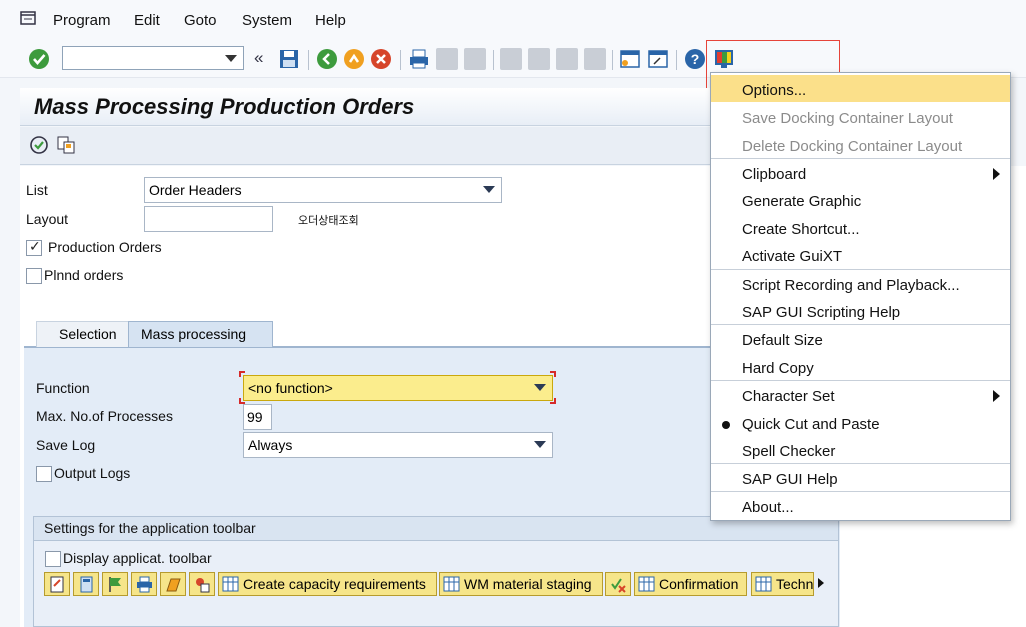 This screenshot has width=1026, height=627. What do you see at coordinates (821, 312) in the screenshot?
I see `menu-item-label: SAP GUI Scripting Help` at bounding box center [821, 312].